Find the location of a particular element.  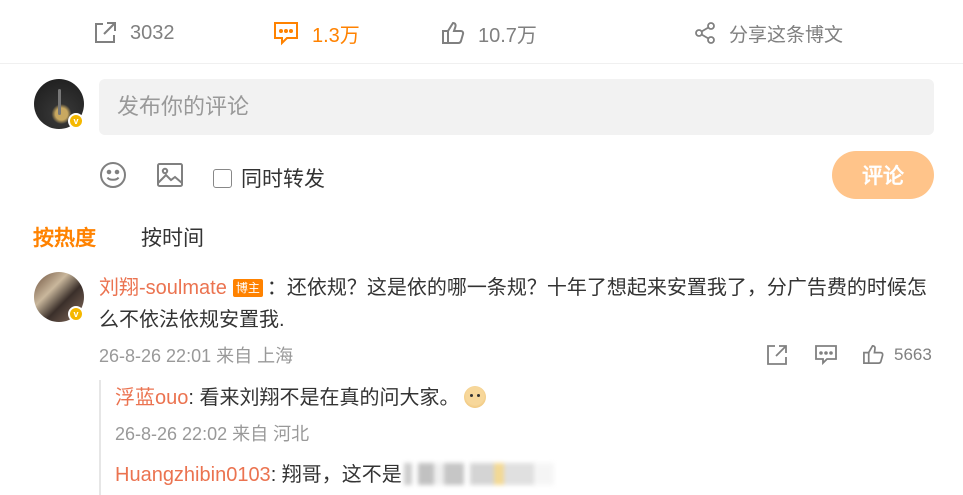

tab-sort-time: 按时间 is located at coordinates (172, 237).